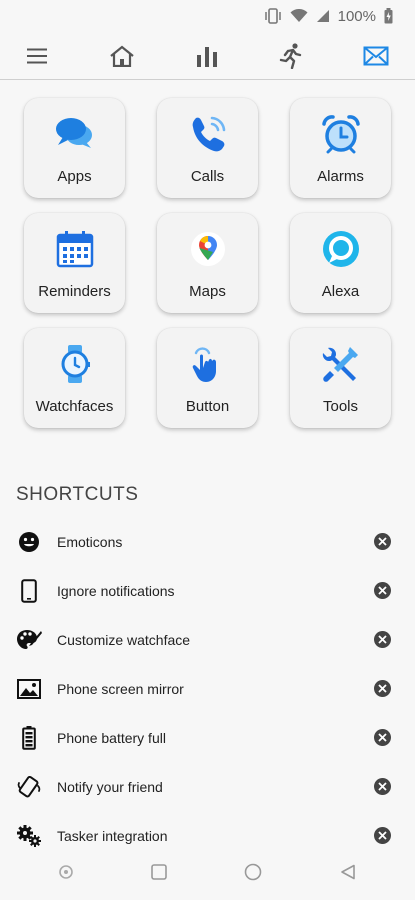 This screenshot has height=900, width=415. Describe the element at coordinates (341, 134) in the screenshot. I see `alarm-clock-icon` at that location.